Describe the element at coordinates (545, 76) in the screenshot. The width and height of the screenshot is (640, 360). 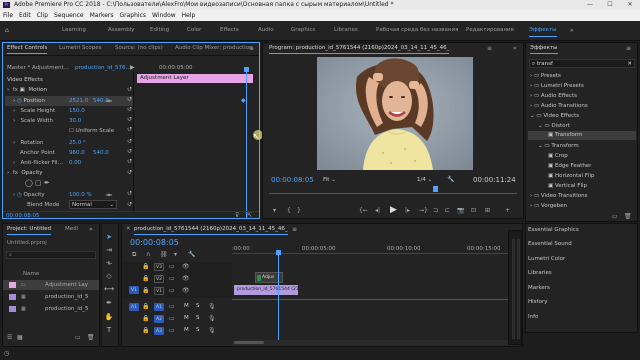
I see `tree-presets: › ▭ Presets` at that location.